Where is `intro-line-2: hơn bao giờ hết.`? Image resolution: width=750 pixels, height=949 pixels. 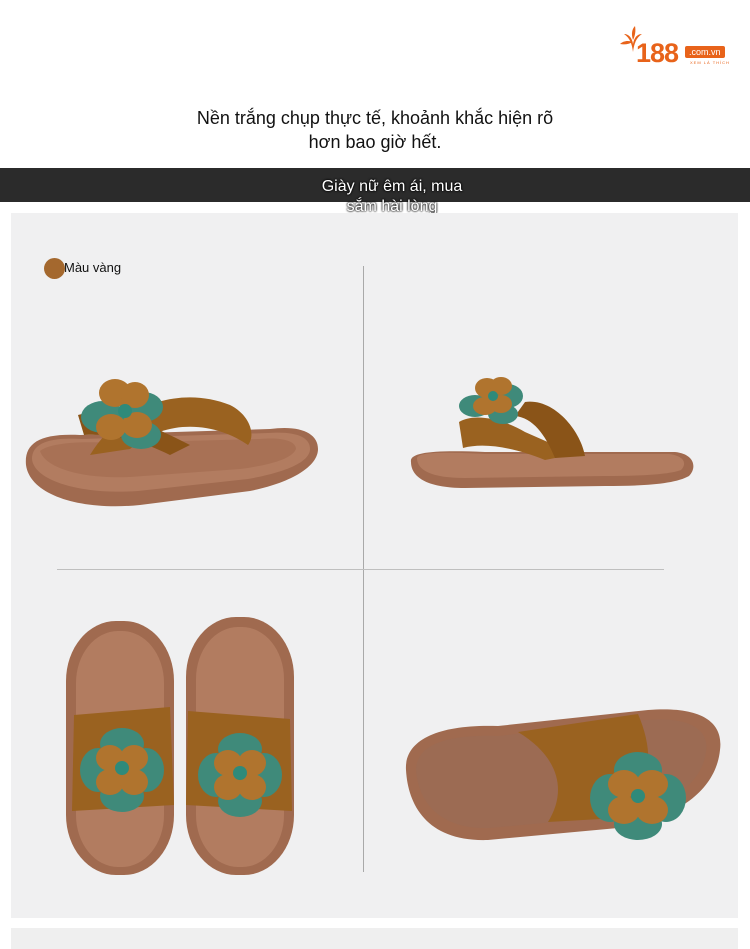
intro-line-2: hơn bao giờ hết. is located at coordinates (375, 142).